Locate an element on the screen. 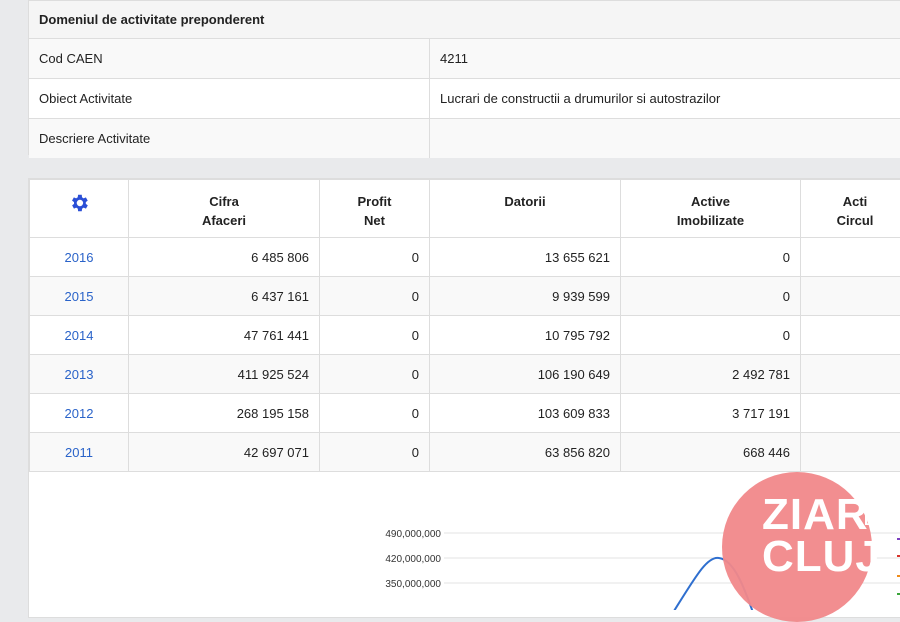  cell-cifra: 6 485 806 is located at coordinates (224, 257).